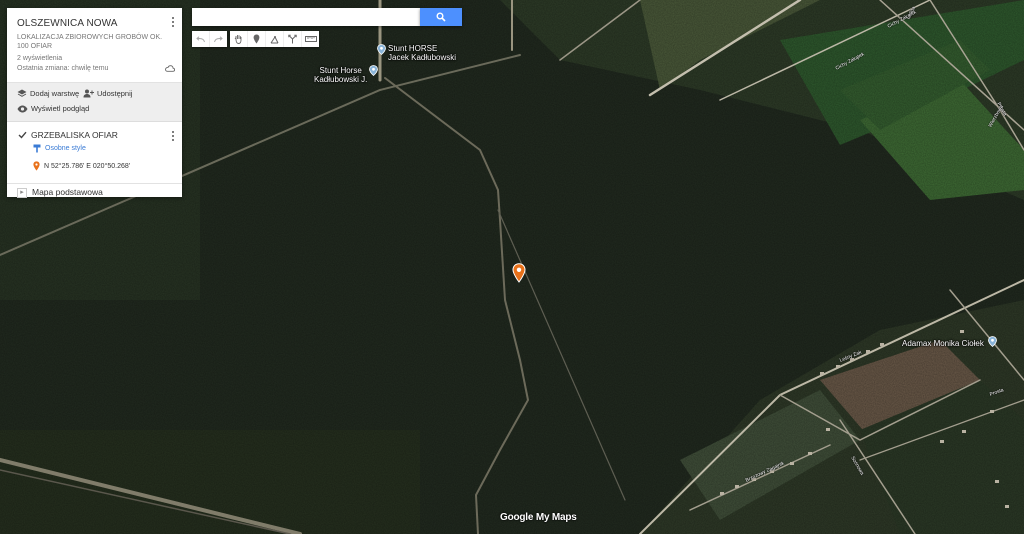 This screenshot has height=534, width=1024. I want to click on redo-button, so click(218, 39).